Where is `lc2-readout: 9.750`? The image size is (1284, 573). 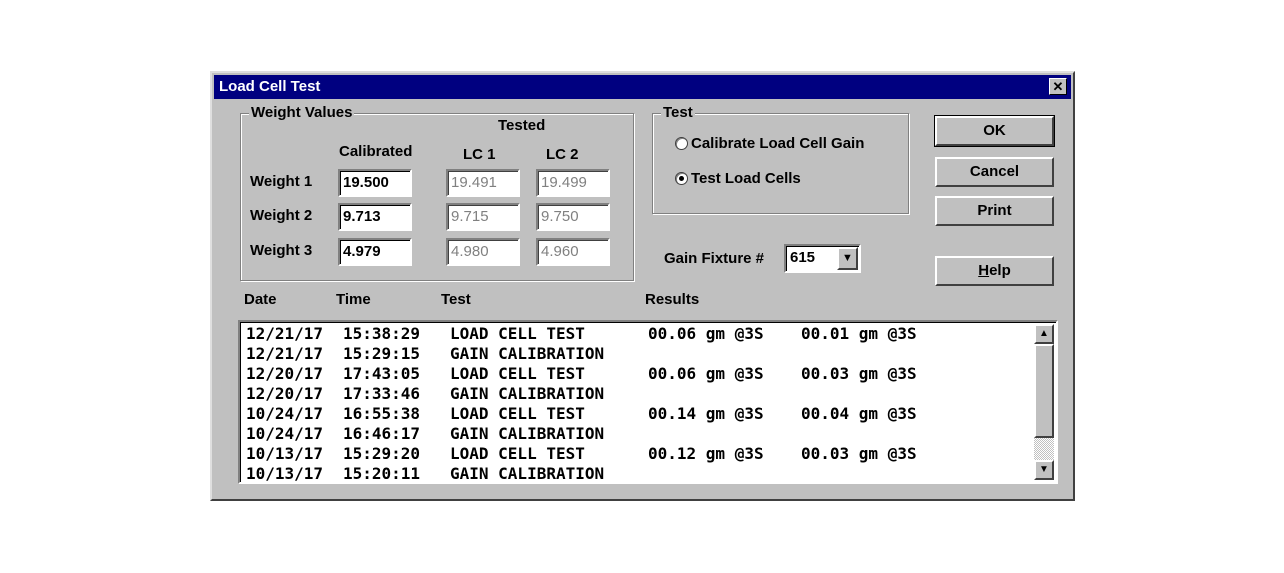
lc2-readout: 9.750 is located at coordinates (573, 217).